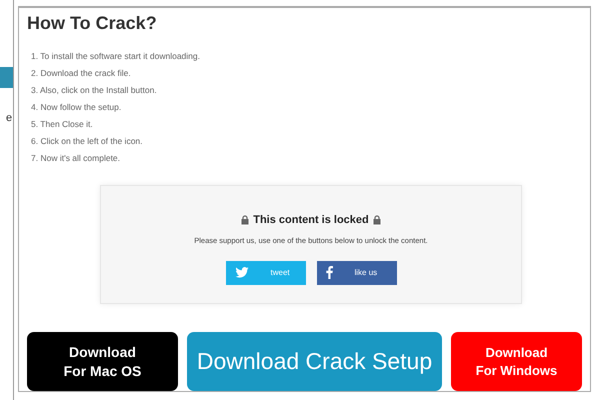 The width and height of the screenshot is (600, 400). Describe the element at coordinates (76, 107) in the screenshot. I see `step-text: 4. Now follow the setup.` at that location.